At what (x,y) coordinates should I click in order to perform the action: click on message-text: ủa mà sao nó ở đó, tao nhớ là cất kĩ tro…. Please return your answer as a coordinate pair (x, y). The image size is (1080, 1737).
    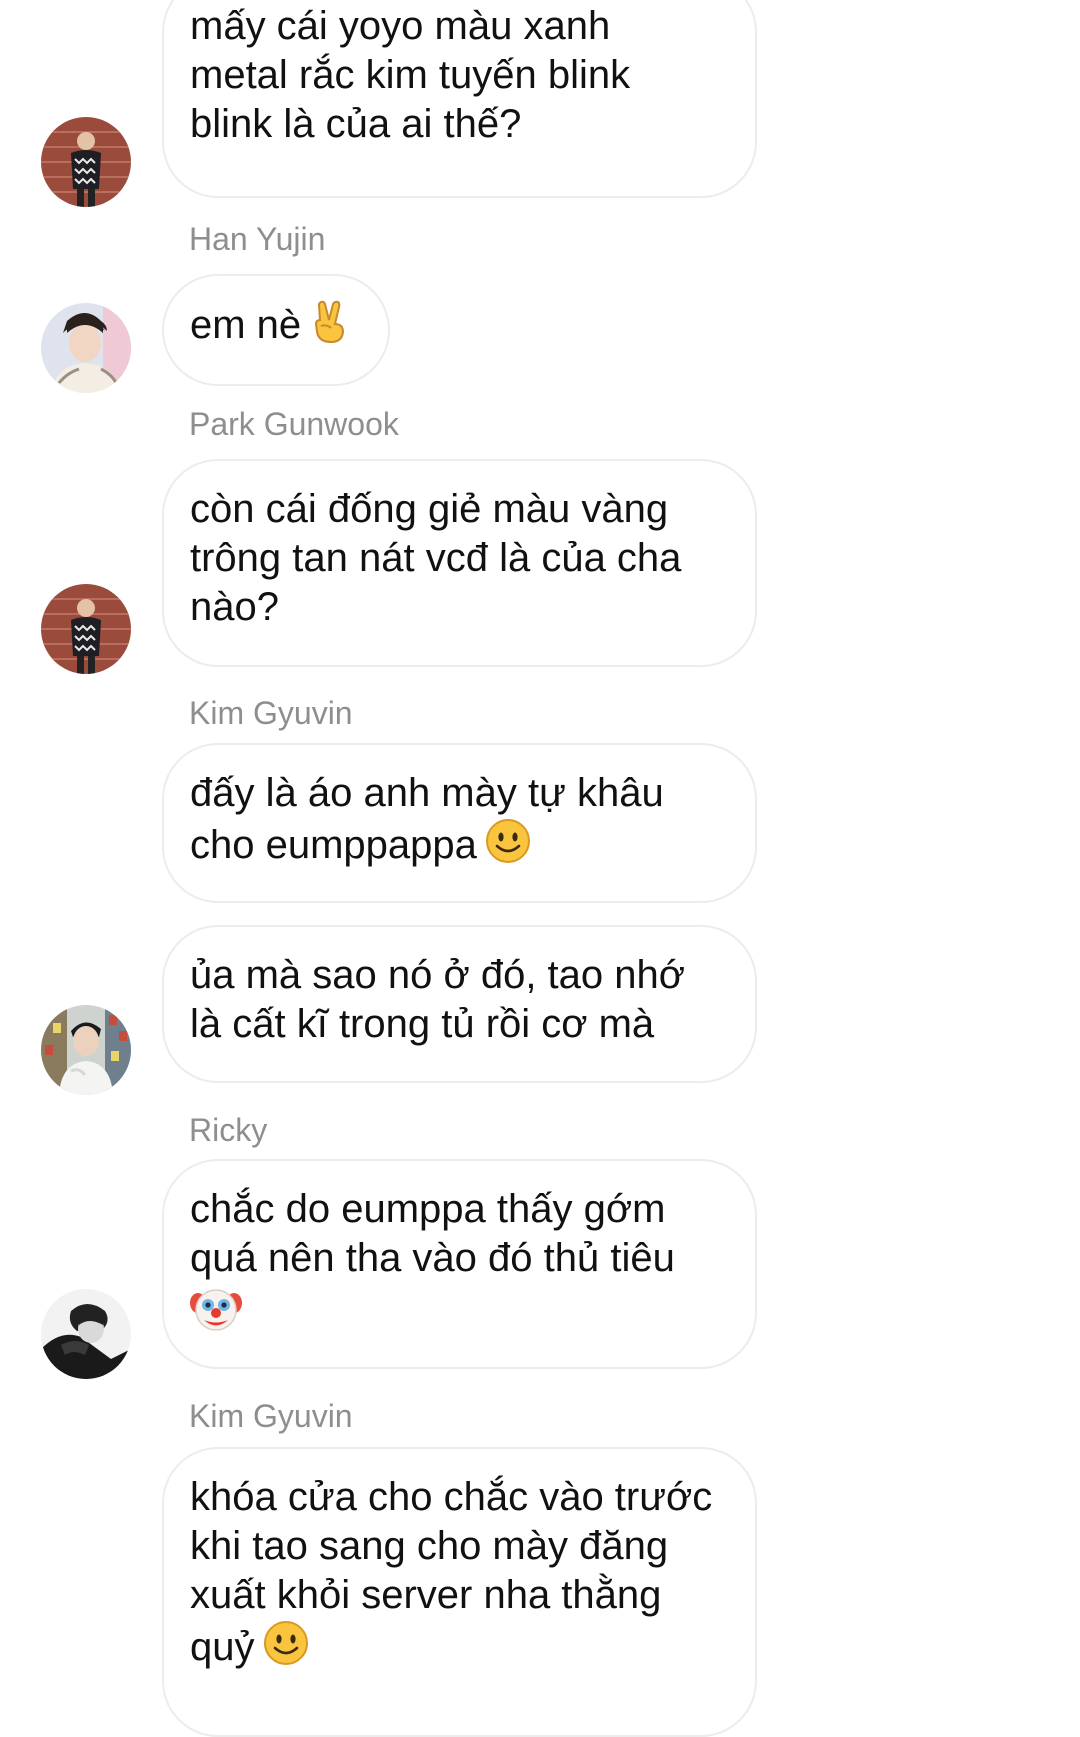
    Looking at the image, I should click on (437, 999).